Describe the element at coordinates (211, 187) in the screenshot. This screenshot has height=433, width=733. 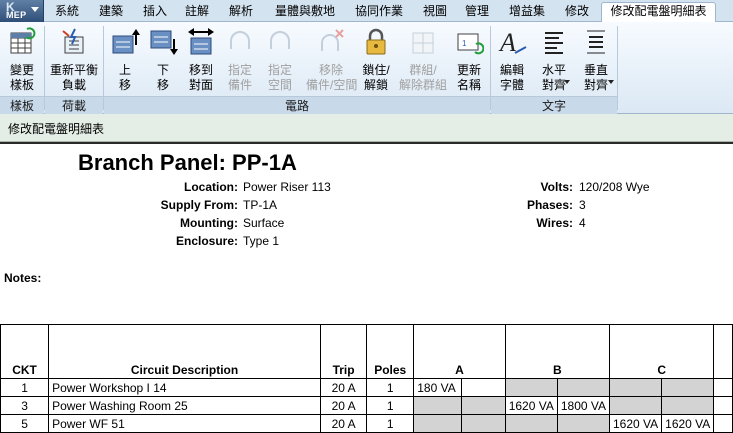
I see `location-label: Location:` at that location.